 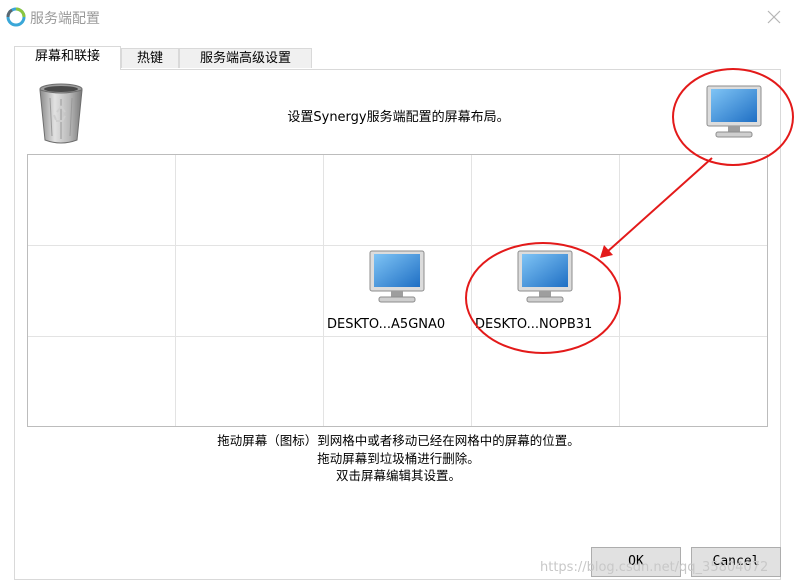 I want to click on close-button, so click(x=774, y=17).